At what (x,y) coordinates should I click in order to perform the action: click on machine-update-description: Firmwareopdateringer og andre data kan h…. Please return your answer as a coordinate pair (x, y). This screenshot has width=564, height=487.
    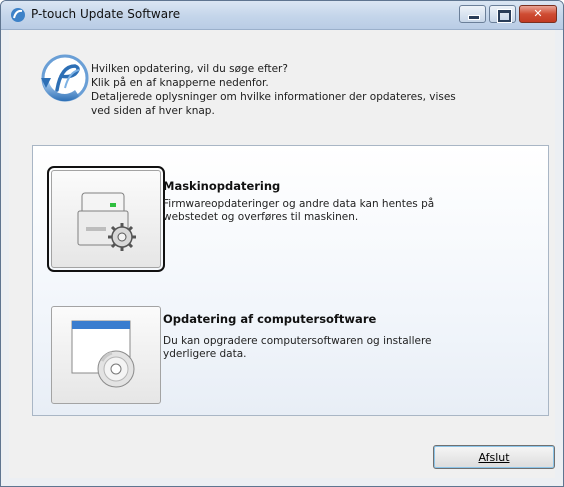
    Looking at the image, I should click on (298, 211).